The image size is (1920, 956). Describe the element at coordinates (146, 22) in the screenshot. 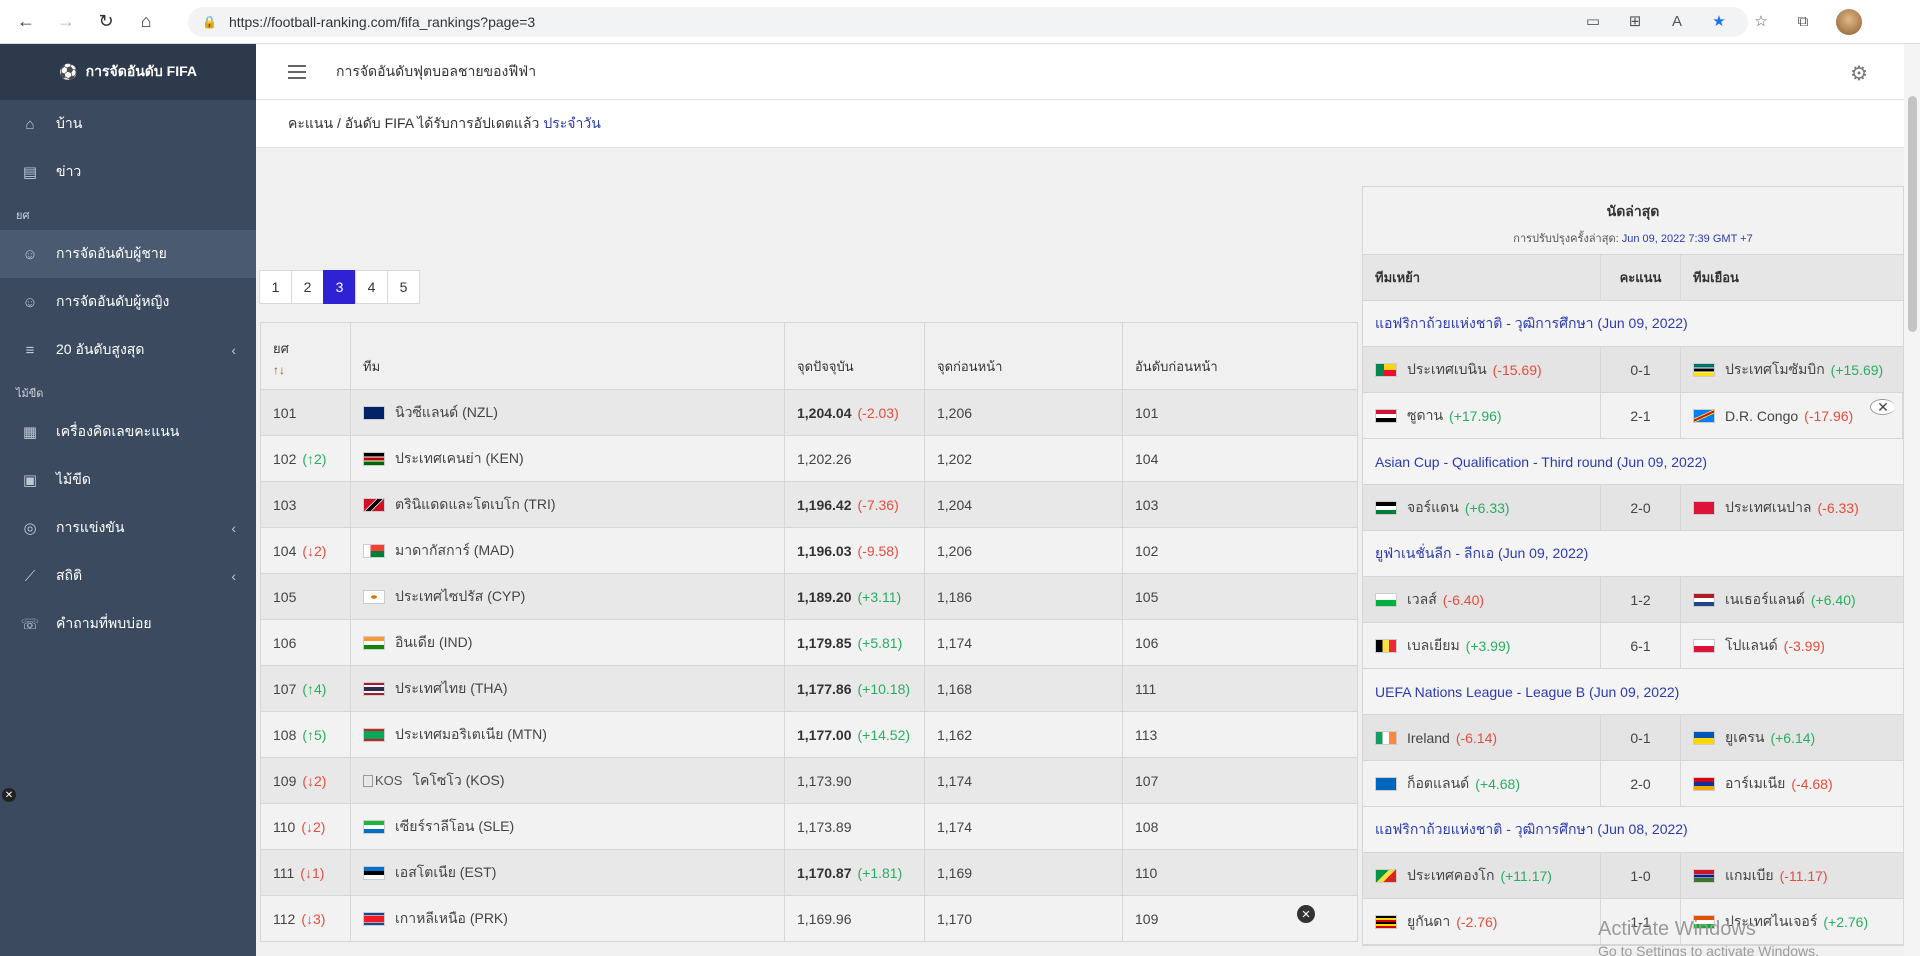

I see `home-icon: ⌂` at that location.